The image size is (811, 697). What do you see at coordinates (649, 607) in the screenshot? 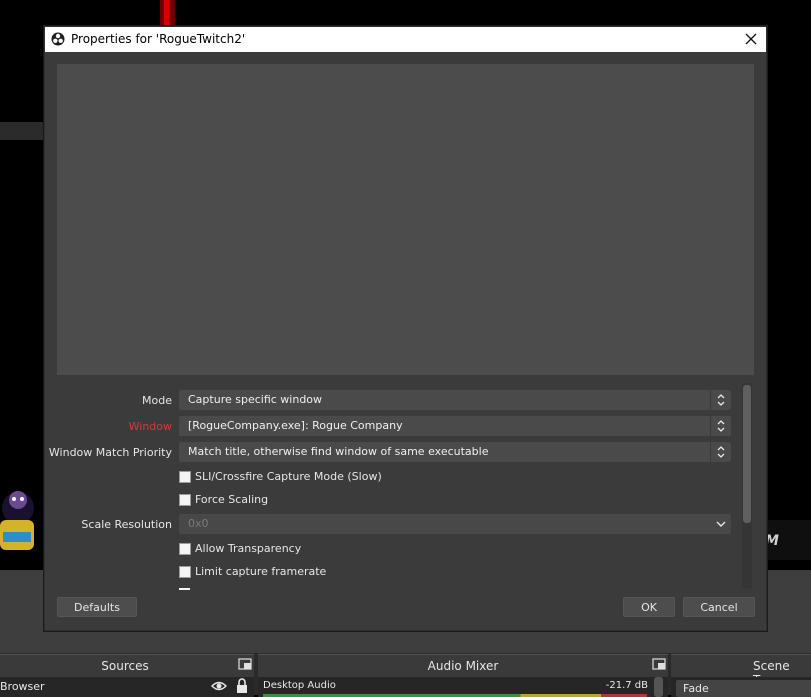
I see `ok-button: OK` at bounding box center [649, 607].